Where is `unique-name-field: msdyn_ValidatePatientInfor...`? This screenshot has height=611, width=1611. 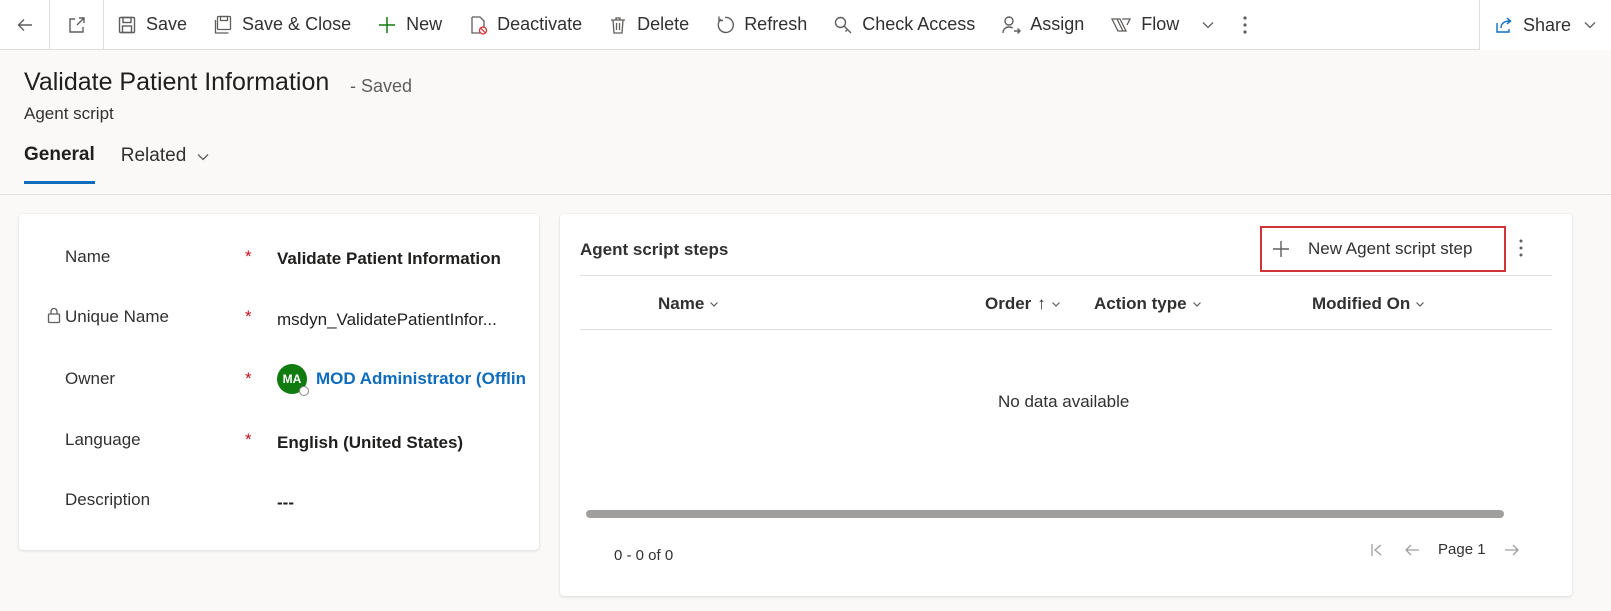 unique-name-field: msdyn_ValidatePatientInfor... is located at coordinates (387, 319).